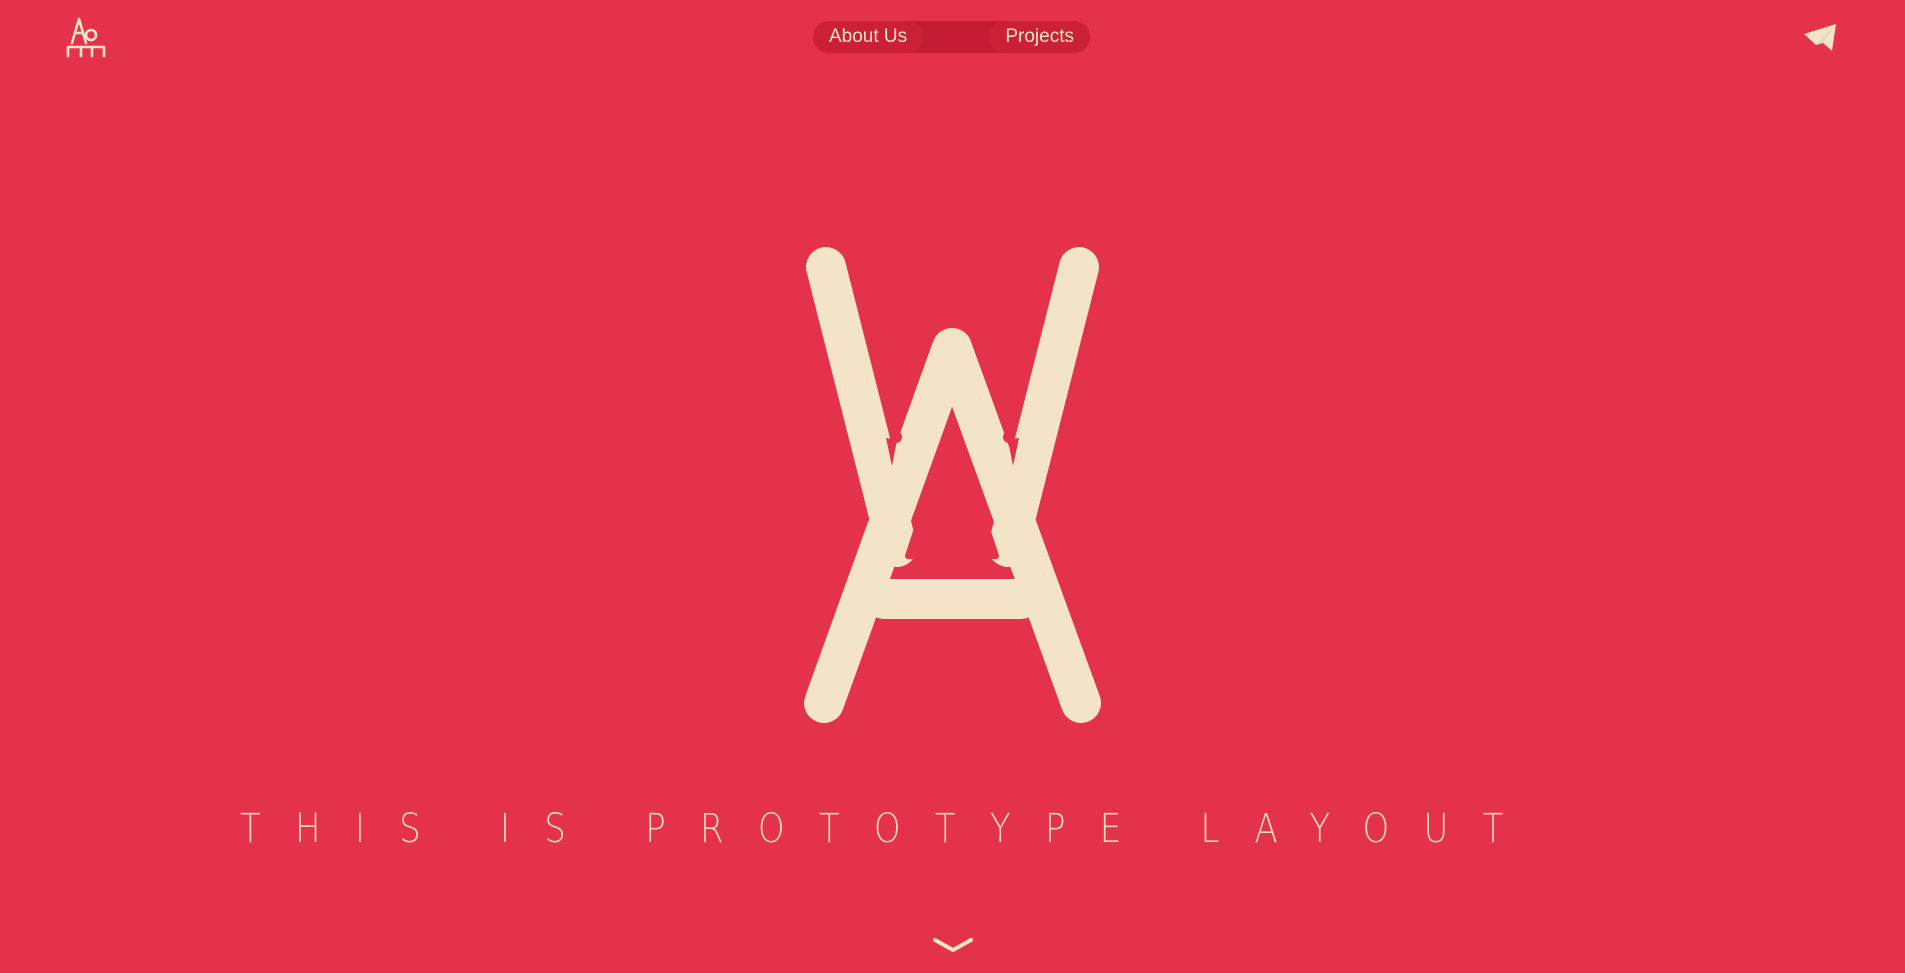  What do you see at coordinates (868, 37) in the screenshot?
I see `nav-about-us: About Us` at bounding box center [868, 37].